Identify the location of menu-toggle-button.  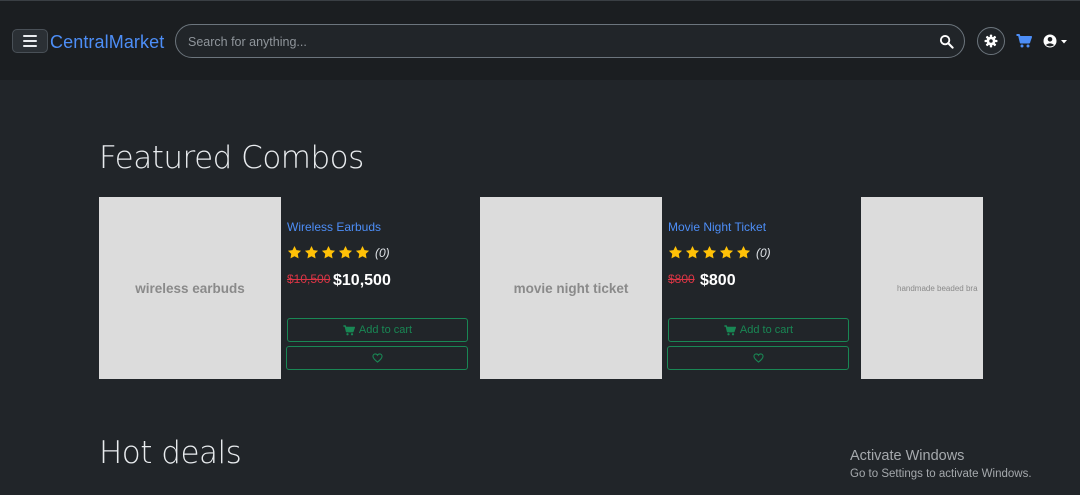
(30, 41).